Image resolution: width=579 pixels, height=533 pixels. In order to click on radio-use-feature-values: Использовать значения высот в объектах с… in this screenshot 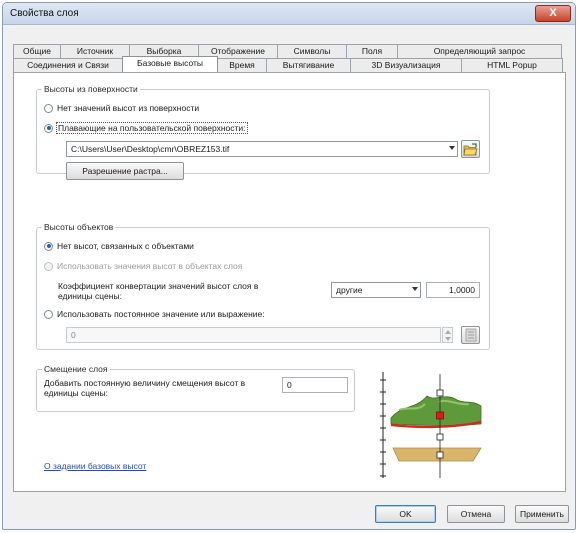, I will do `click(143, 266)`.